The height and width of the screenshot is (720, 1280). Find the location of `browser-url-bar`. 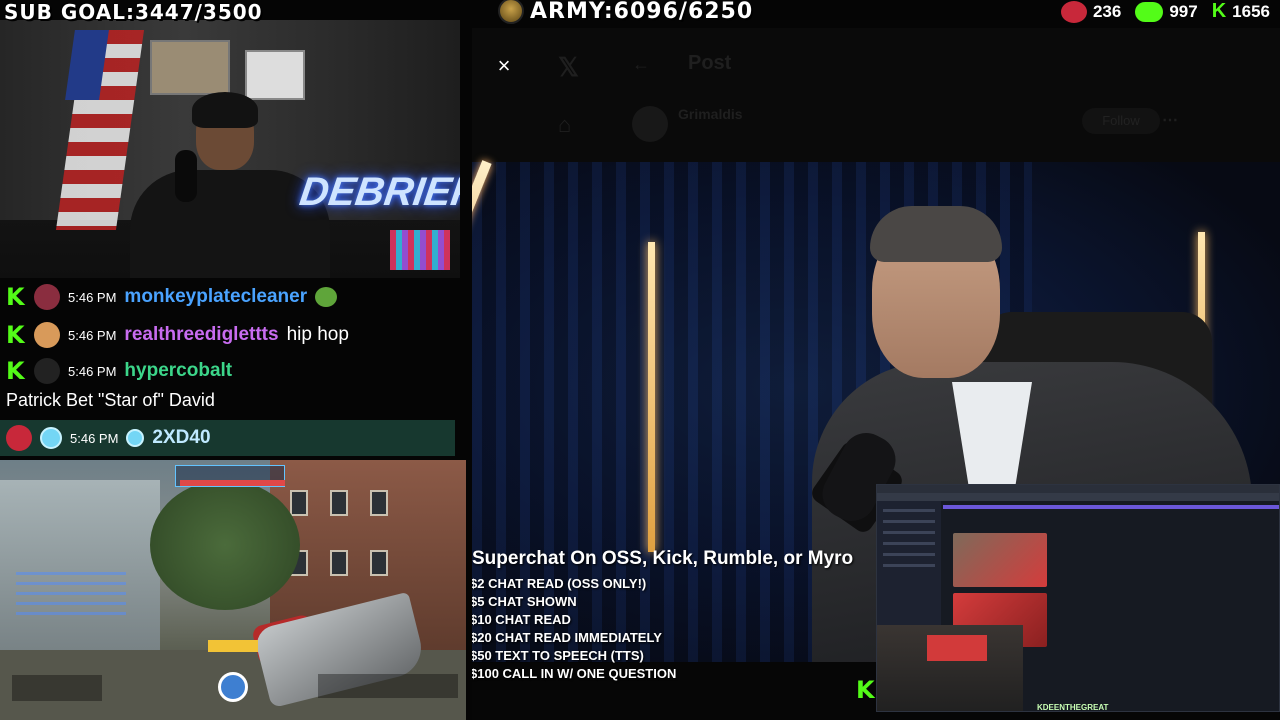

browser-url-bar is located at coordinates (1078, 497).